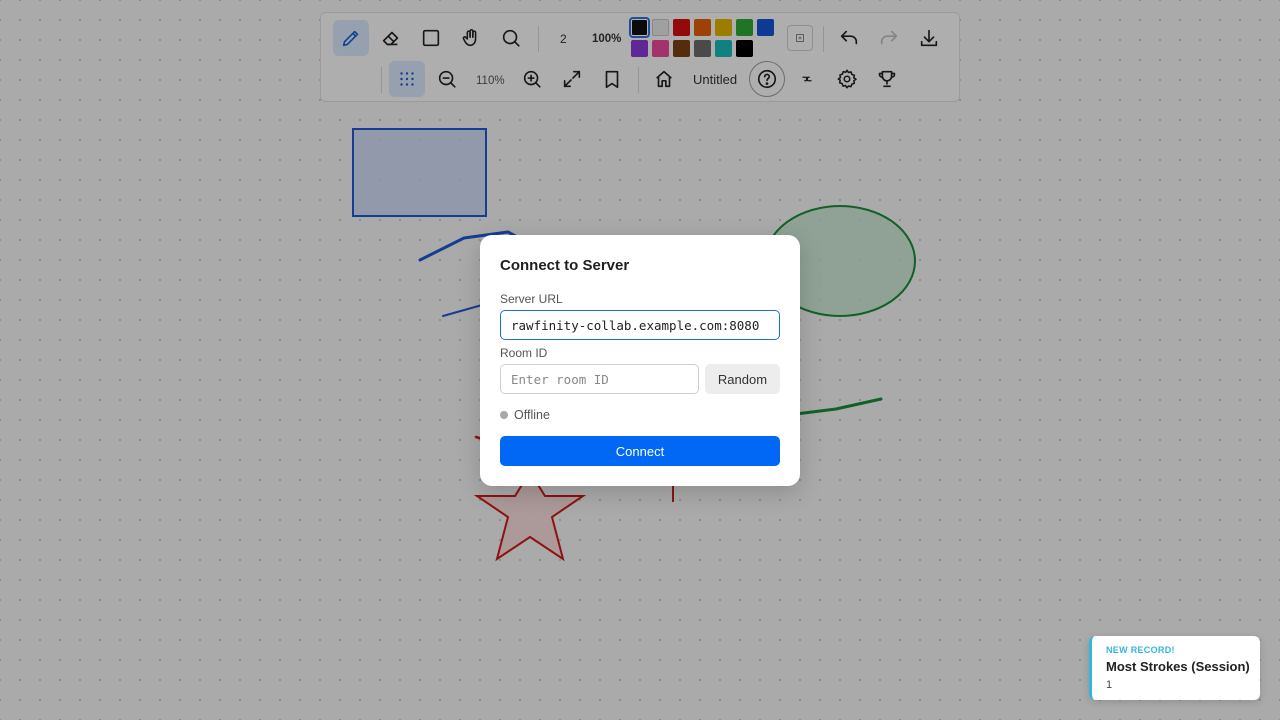 The height and width of the screenshot is (720, 1280). Describe the element at coordinates (1140, 650) in the screenshot. I see `toast-kicker: NEW RECORD!` at that location.